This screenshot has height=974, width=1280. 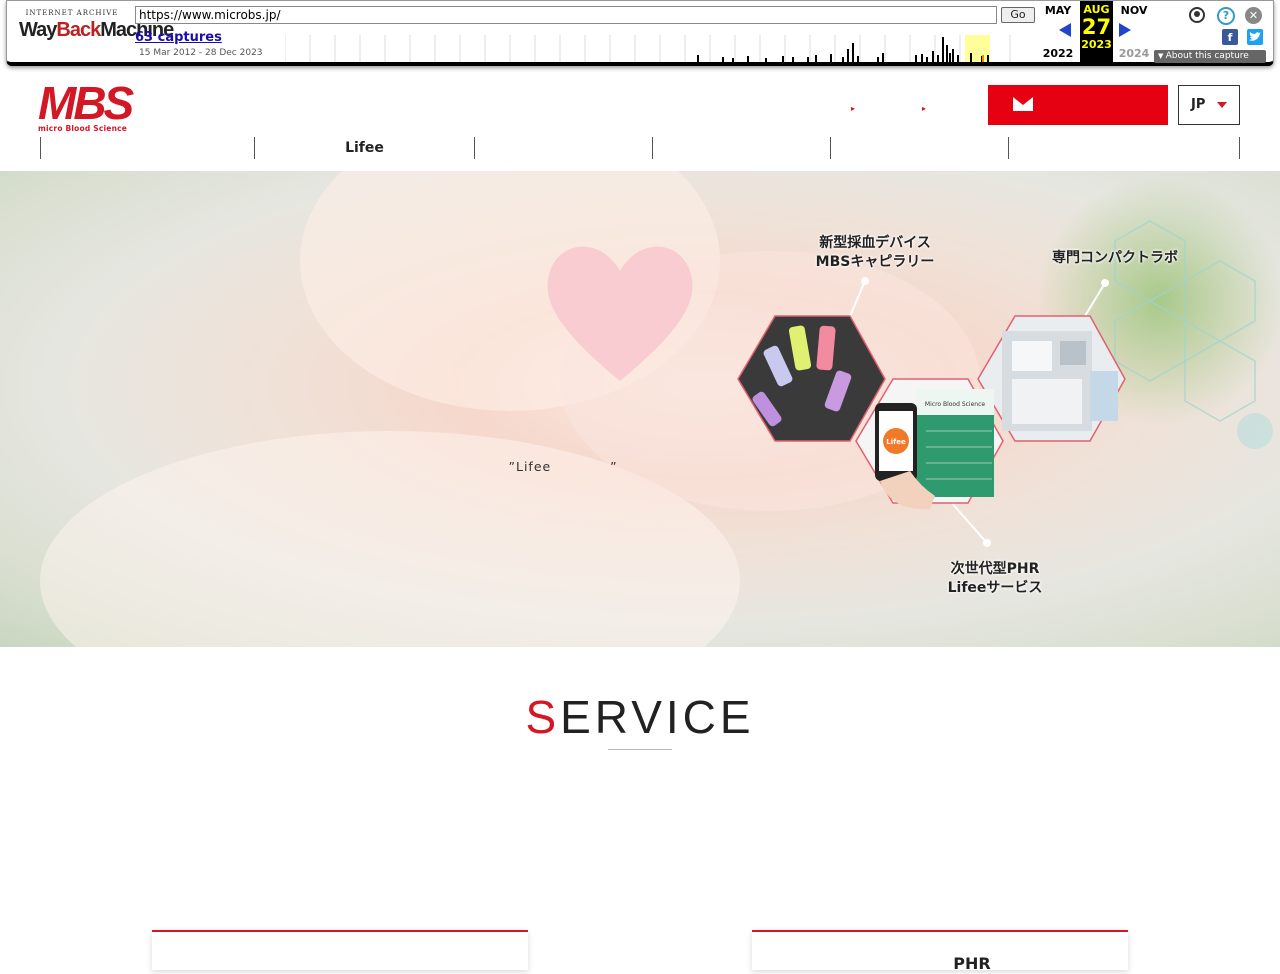 What do you see at coordinates (896, 442) in the screenshot?
I see `phone-app-logo: Lifee` at bounding box center [896, 442].